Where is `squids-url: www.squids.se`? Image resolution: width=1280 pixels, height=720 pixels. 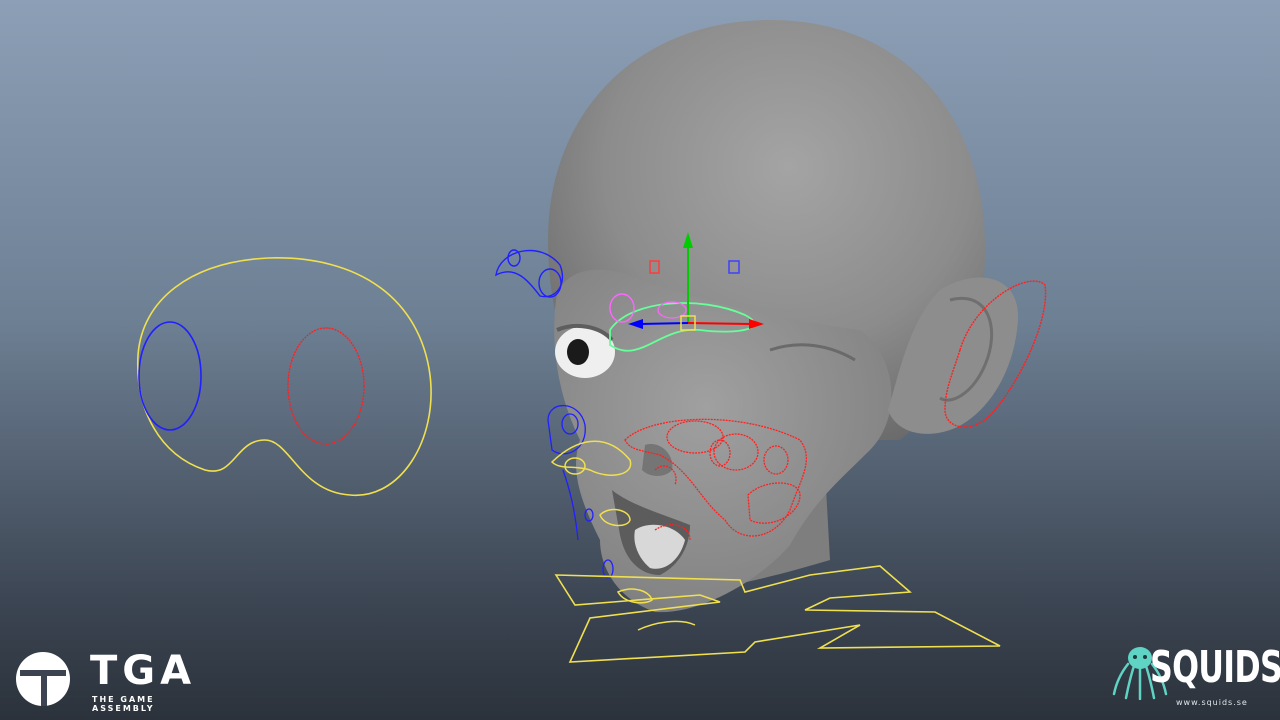
squids-url: www.squids.se is located at coordinates (1212, 702).